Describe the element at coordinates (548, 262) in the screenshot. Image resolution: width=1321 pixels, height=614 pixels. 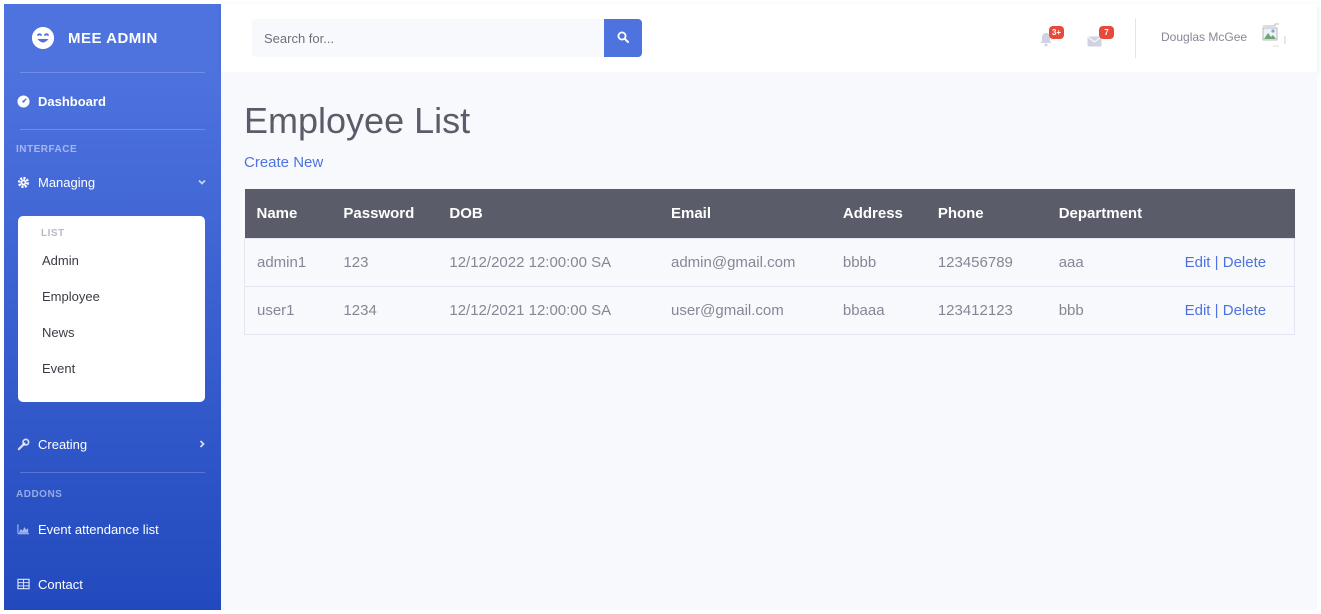
I see `cell-dob: 12/12/2022 12:00:00 SA` at that location.